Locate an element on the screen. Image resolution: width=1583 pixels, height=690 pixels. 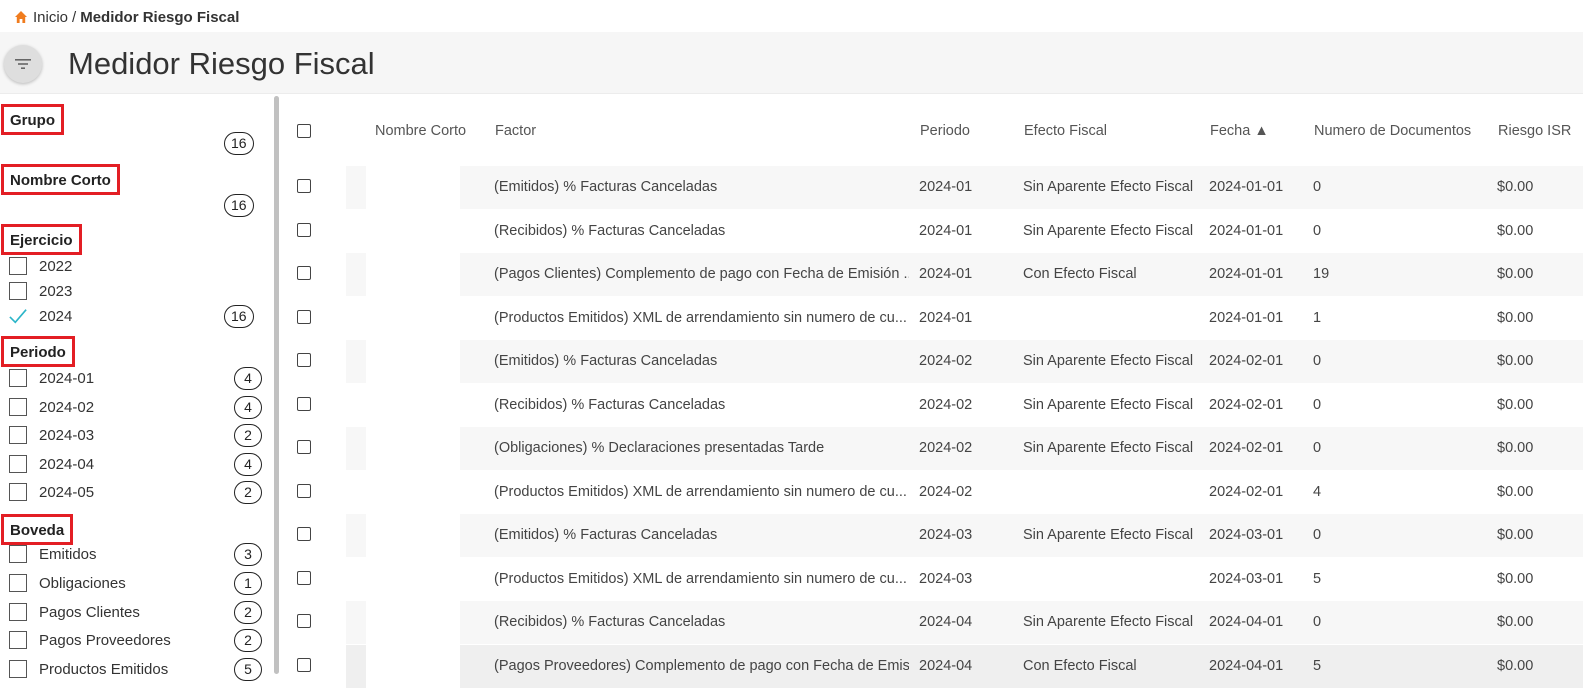
filter-option-periodo: 2024-01 is located at coordinates (51, 378).